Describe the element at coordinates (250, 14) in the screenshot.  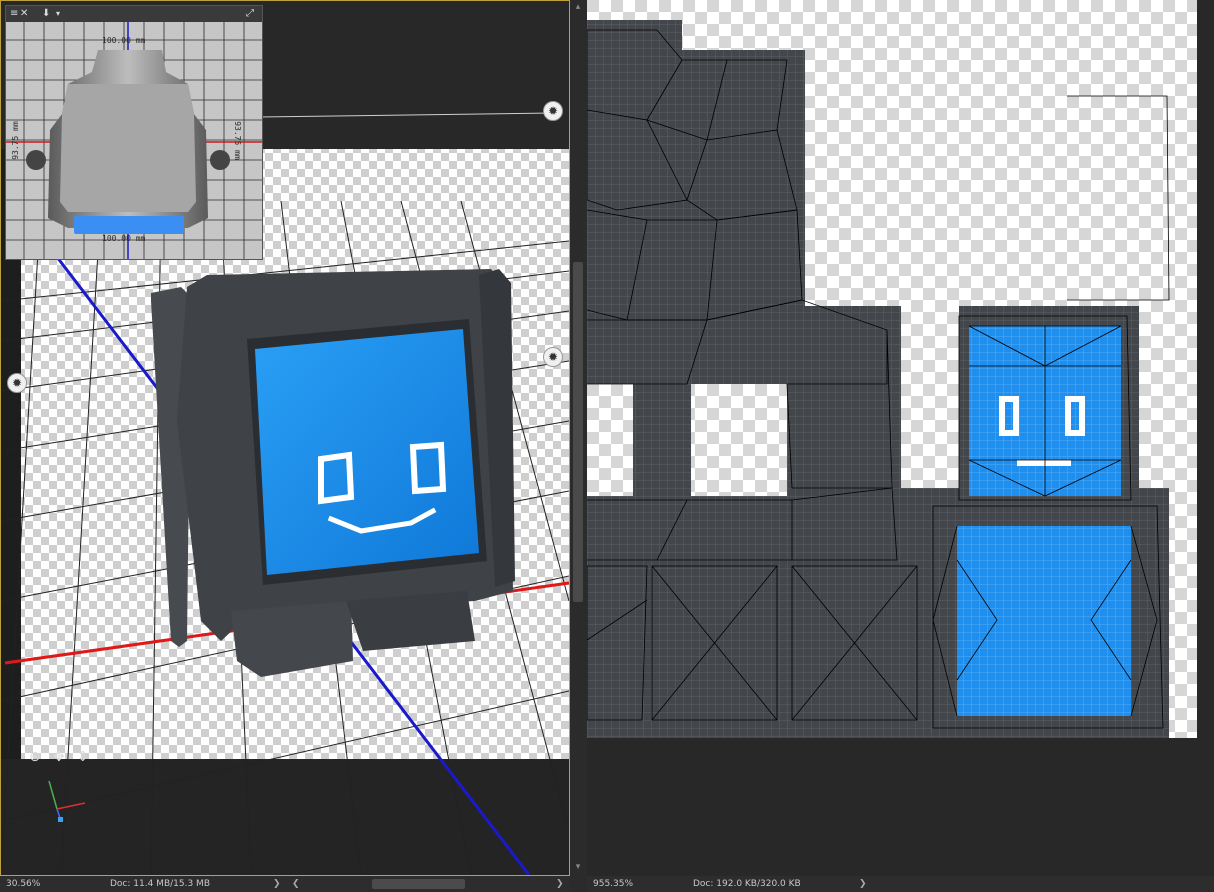
I see `expand-icon: ⤢` at that location.